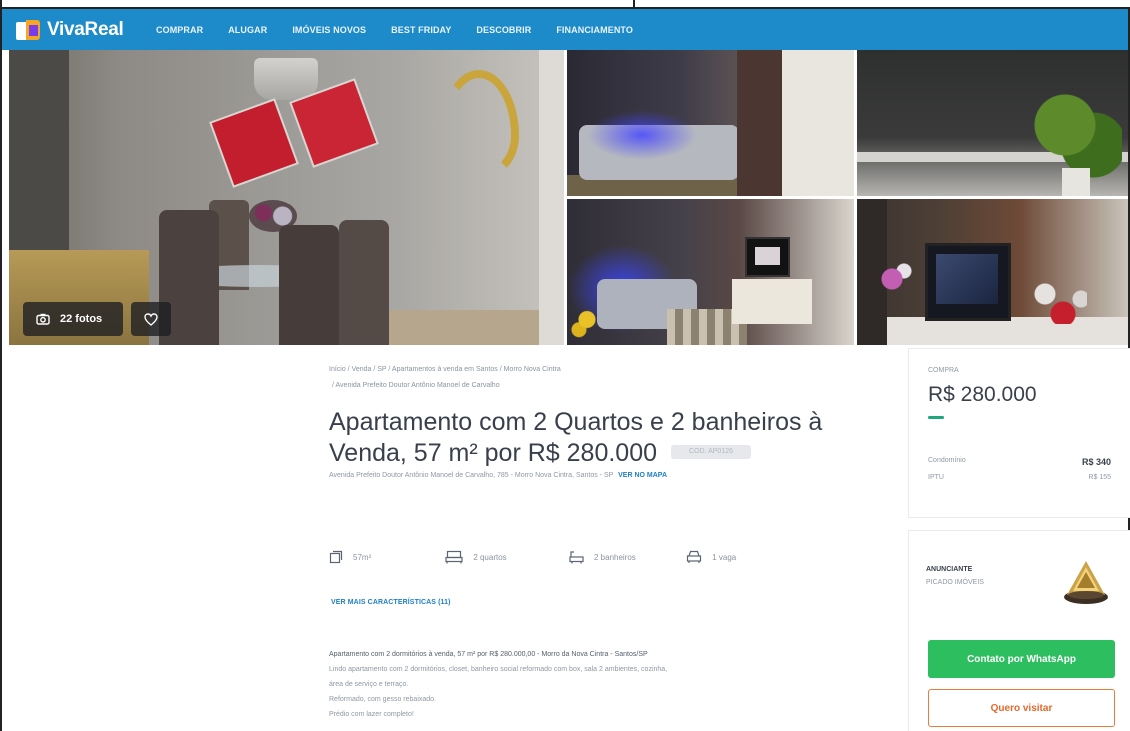  What do you see at coordinates (1099, 477) in the screenshot?
I see `iptu-value: R$ 155` at bounding box center [1099, 477].